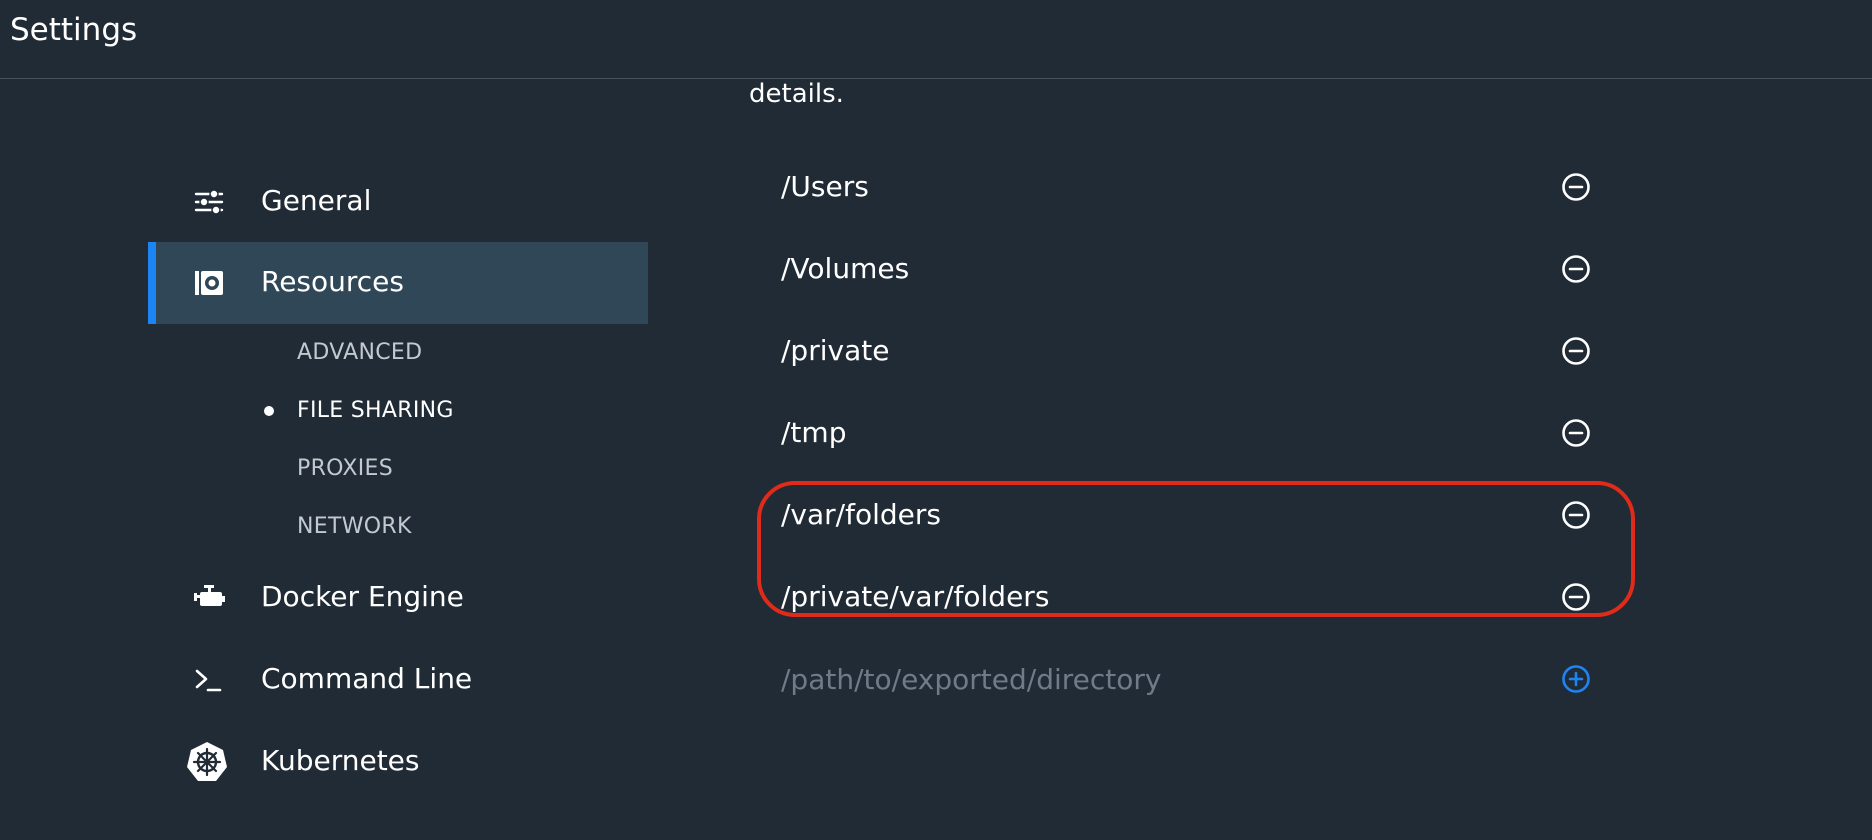 The height and width of the screenshot is (840, 1872). What do you see at coordinates (362, 596) in the screenshot?
I see `sidebar-item-label: Docker Engine` at bounding box center [362, 596].